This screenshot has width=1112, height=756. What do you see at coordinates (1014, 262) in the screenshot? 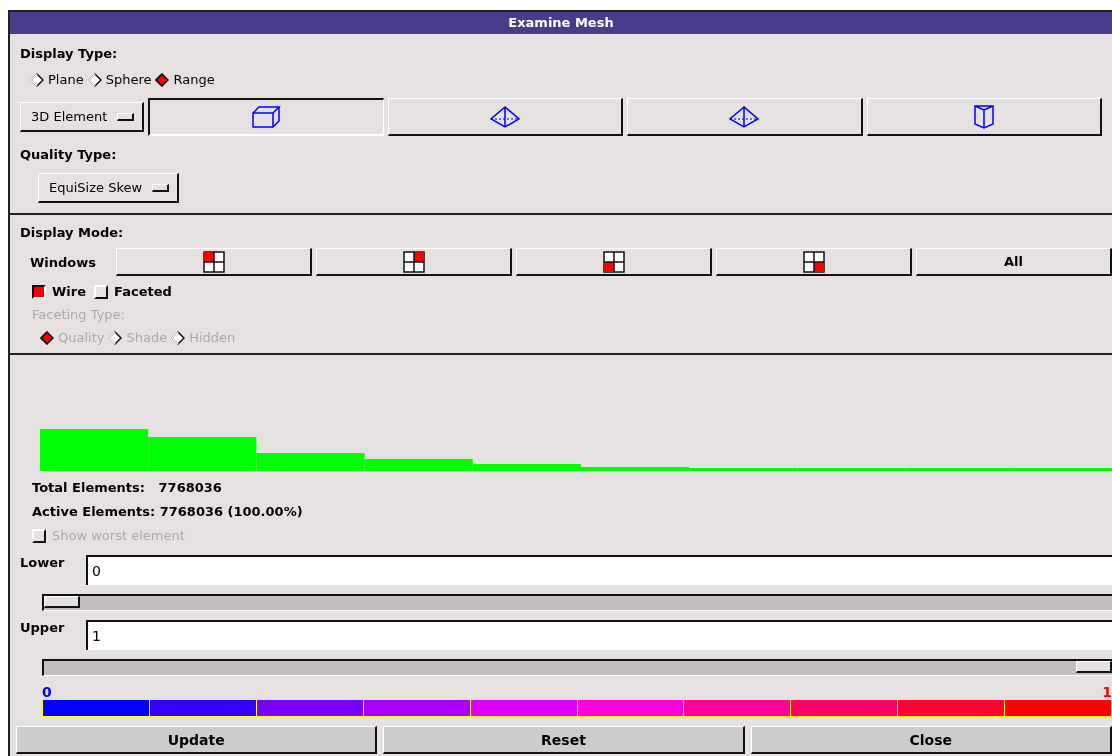
I see `all-windows-button: All` at bounding box center [1014, 262].